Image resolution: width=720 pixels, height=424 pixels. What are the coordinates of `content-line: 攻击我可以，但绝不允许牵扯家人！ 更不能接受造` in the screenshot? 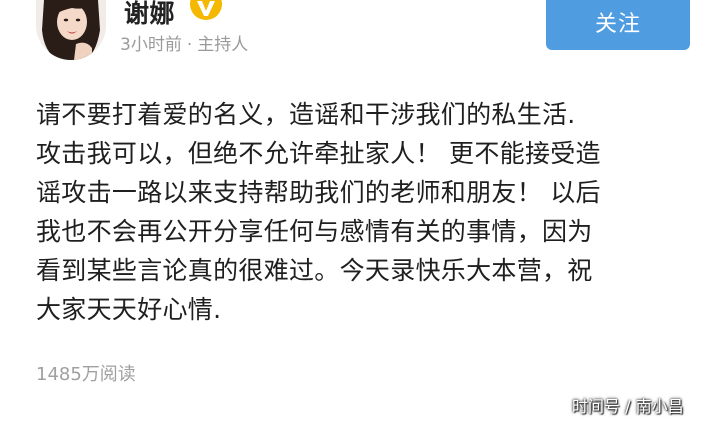 It's located at (318, 153).